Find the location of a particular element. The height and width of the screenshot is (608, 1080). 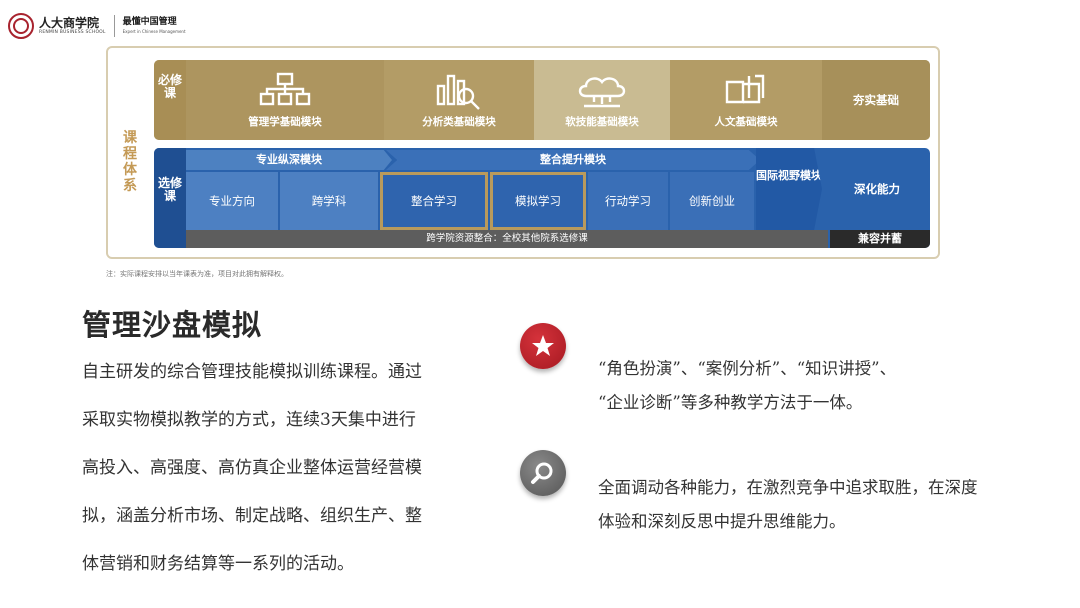

bullet-line: 全面调动各种能力，在激烈竞争中追求取胜，在深度 is located at coordinates (788, 487).